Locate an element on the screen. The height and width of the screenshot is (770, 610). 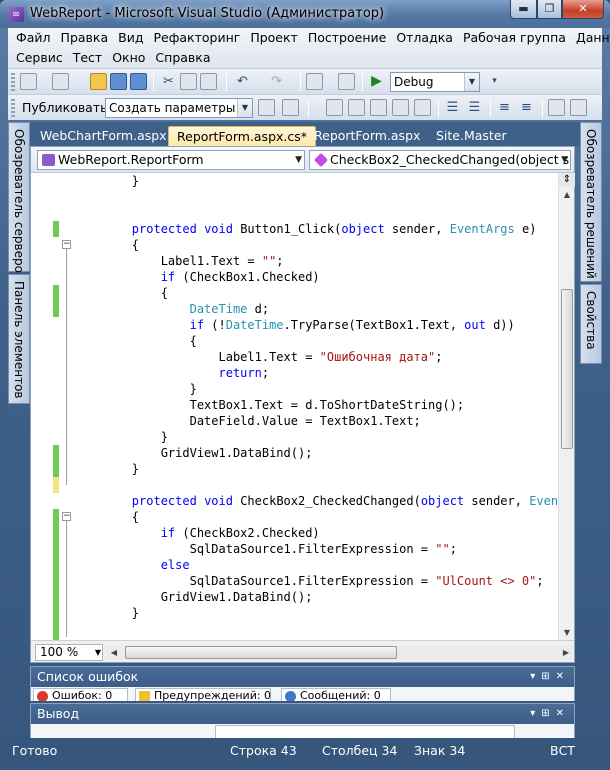
scroll-right-icon: ▶ is located at coordinates (566, 652).